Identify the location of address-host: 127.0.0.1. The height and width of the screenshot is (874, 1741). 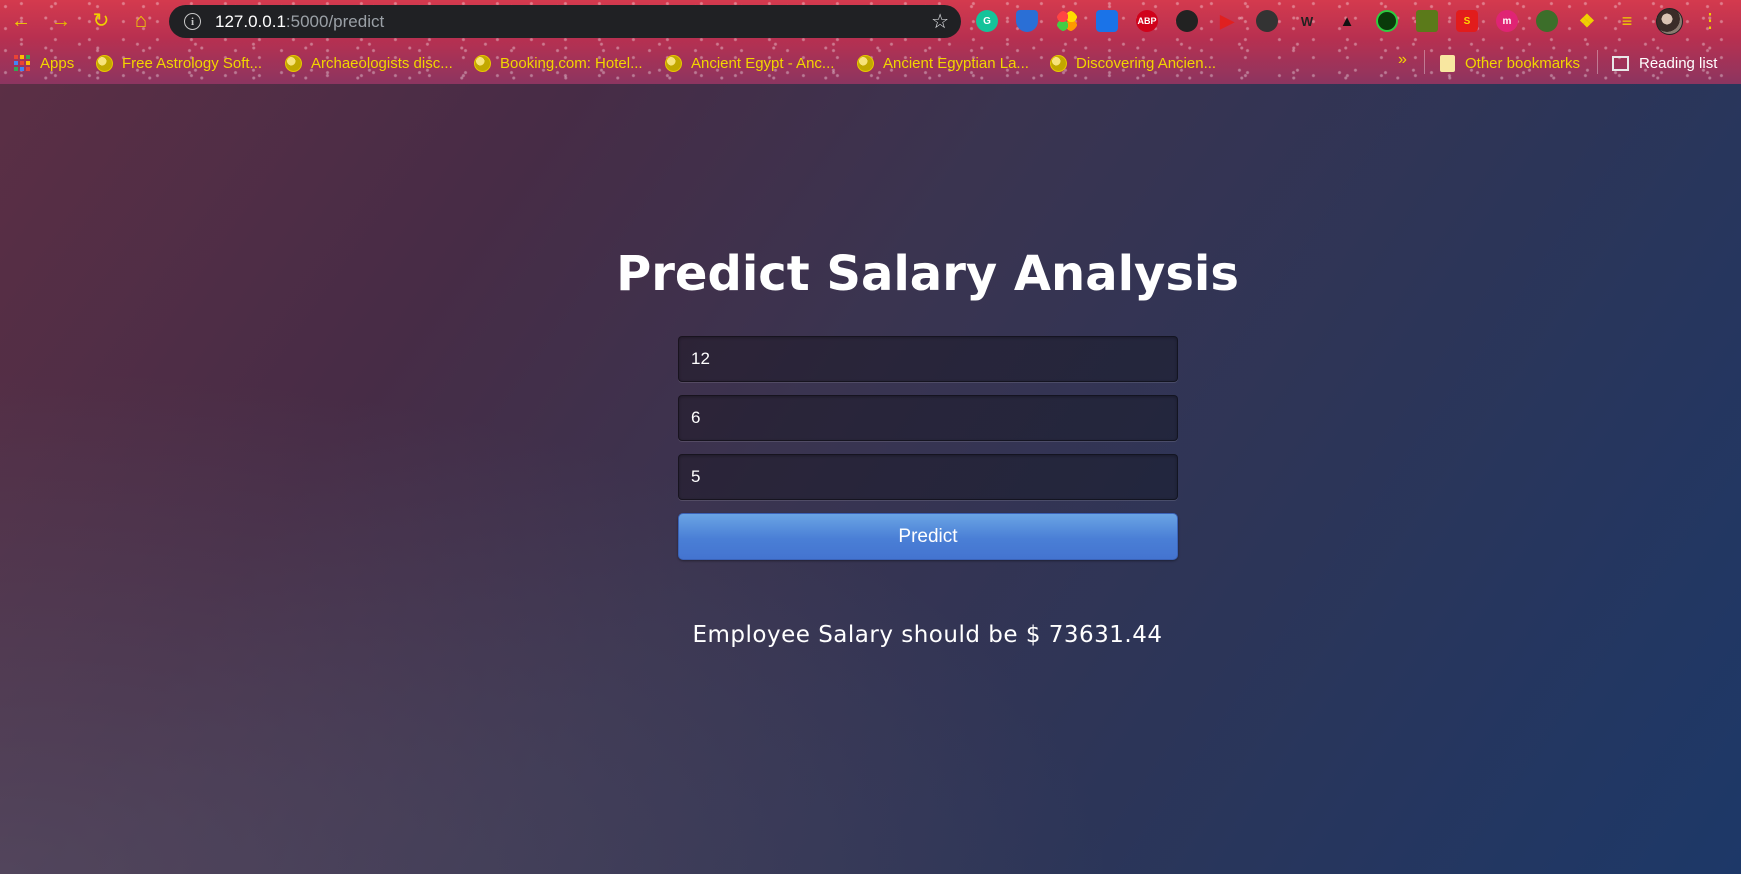
(250, 21).